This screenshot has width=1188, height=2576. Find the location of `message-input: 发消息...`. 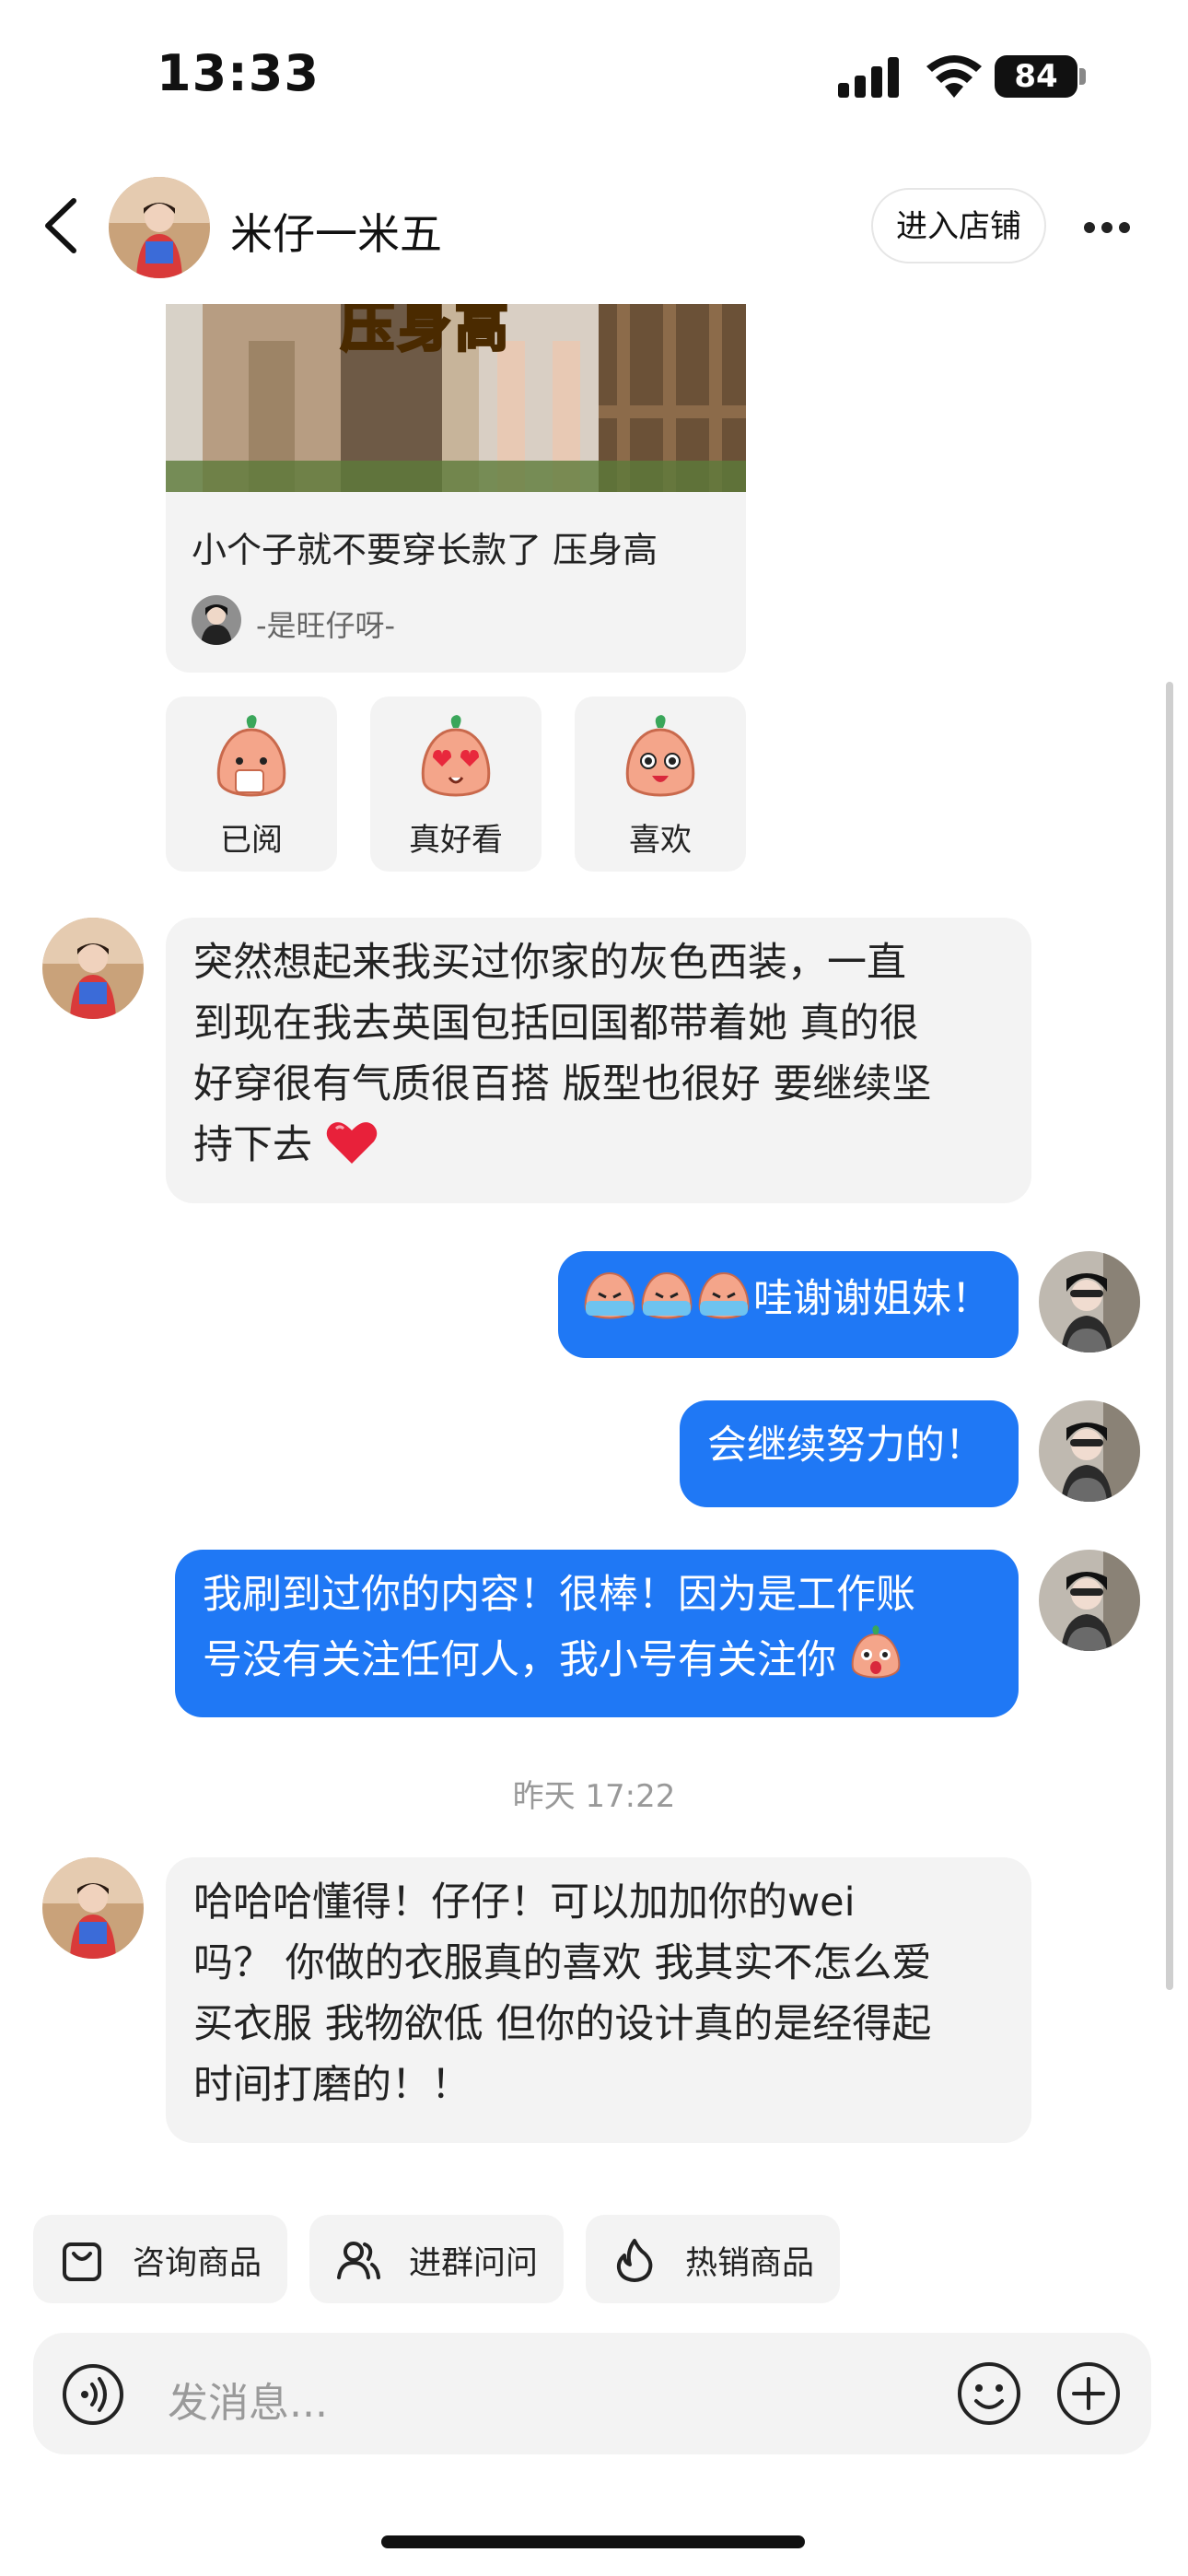

message-input: 发消息... is located at coordinates (248, 2399).